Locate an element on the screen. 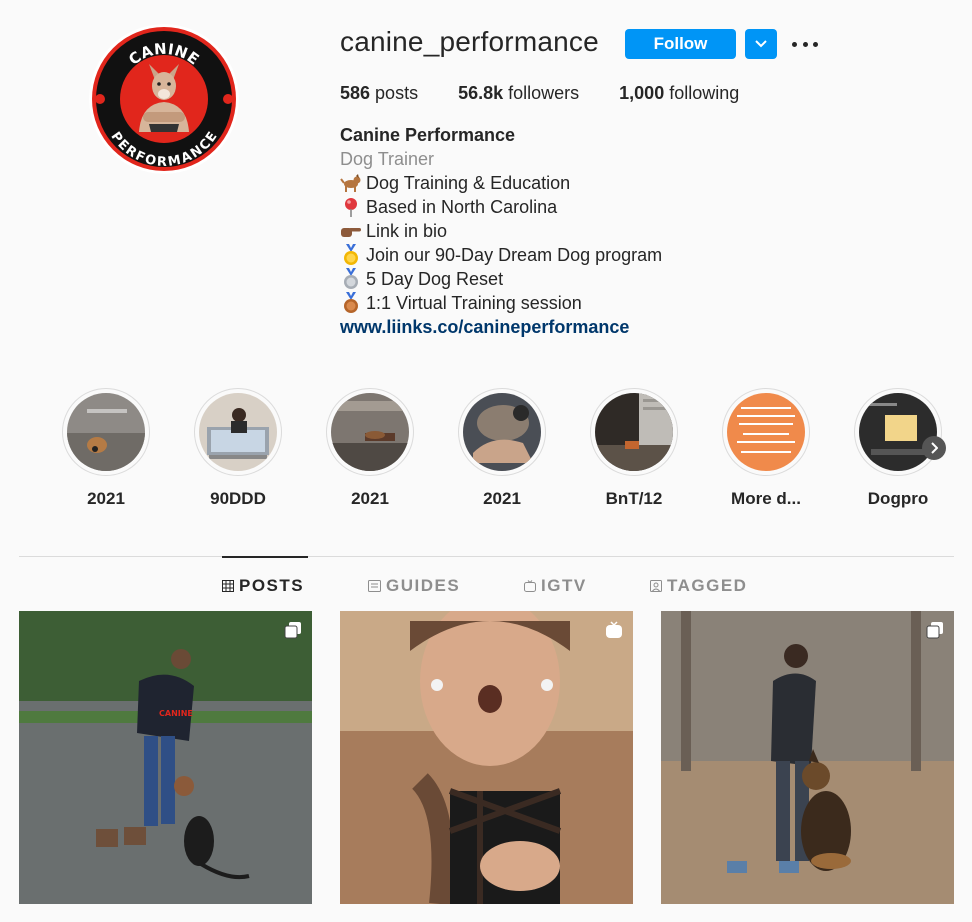 Image resolution: width=972 pixels, height=922 pixels. bio-line: 1:1 Virtual Training session is located at coordinates (501, 303).